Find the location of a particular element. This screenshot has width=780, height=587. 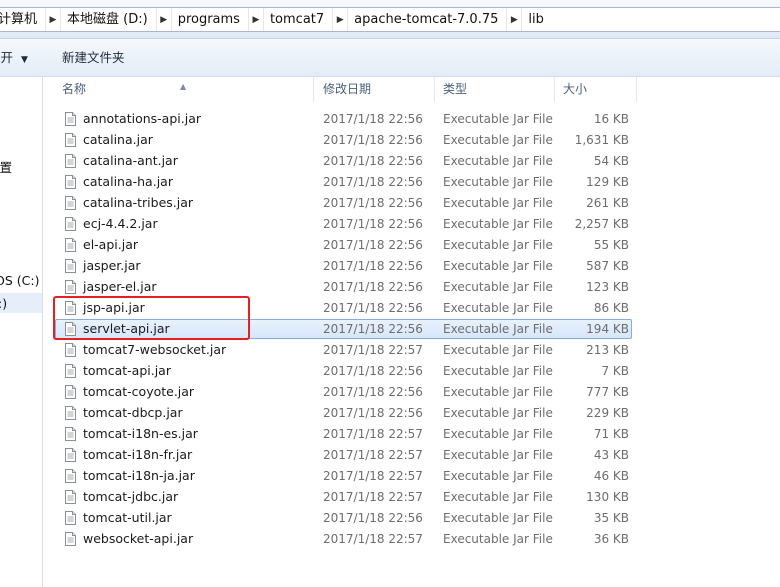

breadcrumb-computer: 计算机 is located at coordinates (22, 19).